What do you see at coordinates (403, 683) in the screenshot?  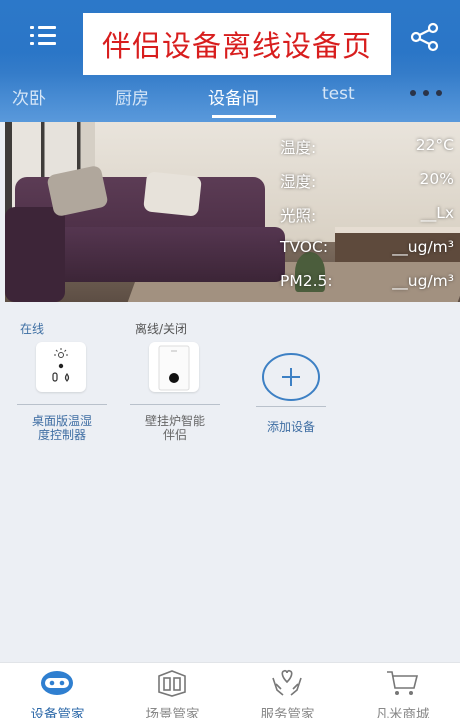 I see `cart-icon` at bounding box center [403, 683].